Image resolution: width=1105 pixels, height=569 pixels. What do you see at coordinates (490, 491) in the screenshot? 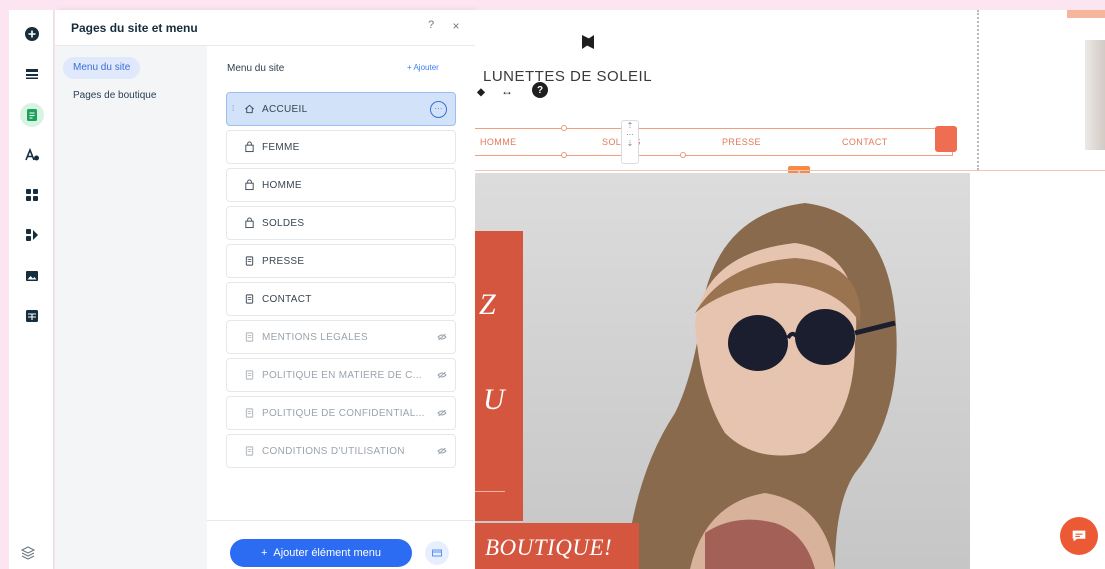
I see `divider` at bounding box center [490, 491].